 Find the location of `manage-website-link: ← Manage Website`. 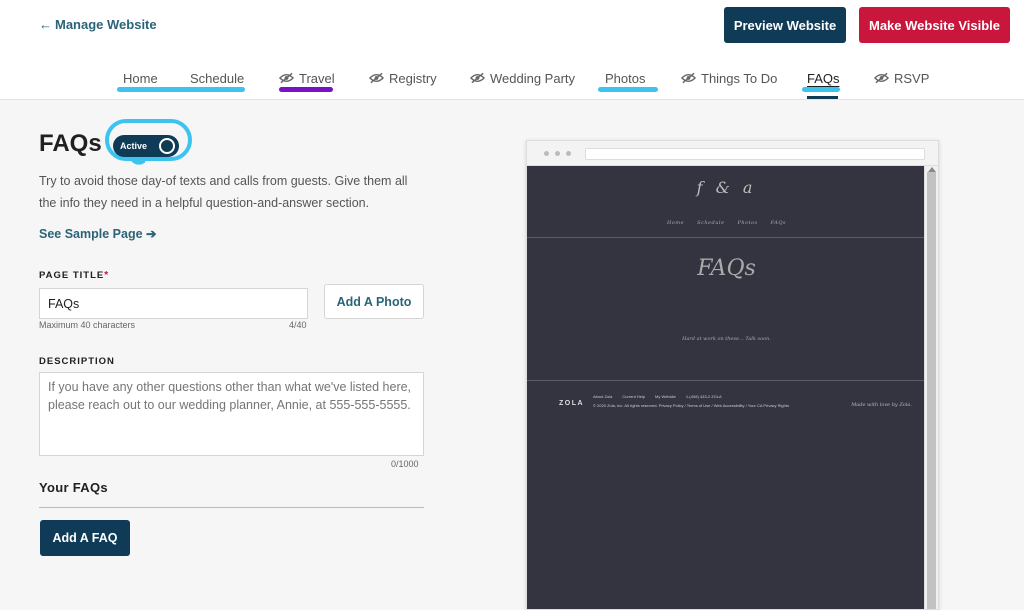

manage-website-link: ← Manage Website is located at coordinates (98, 24).